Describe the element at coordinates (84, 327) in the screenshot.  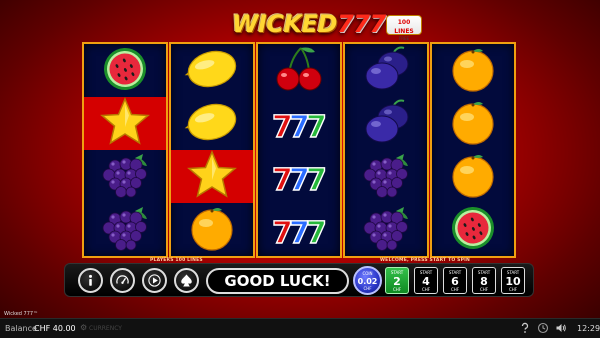
I see `currency-icon: ⚙` at that location.